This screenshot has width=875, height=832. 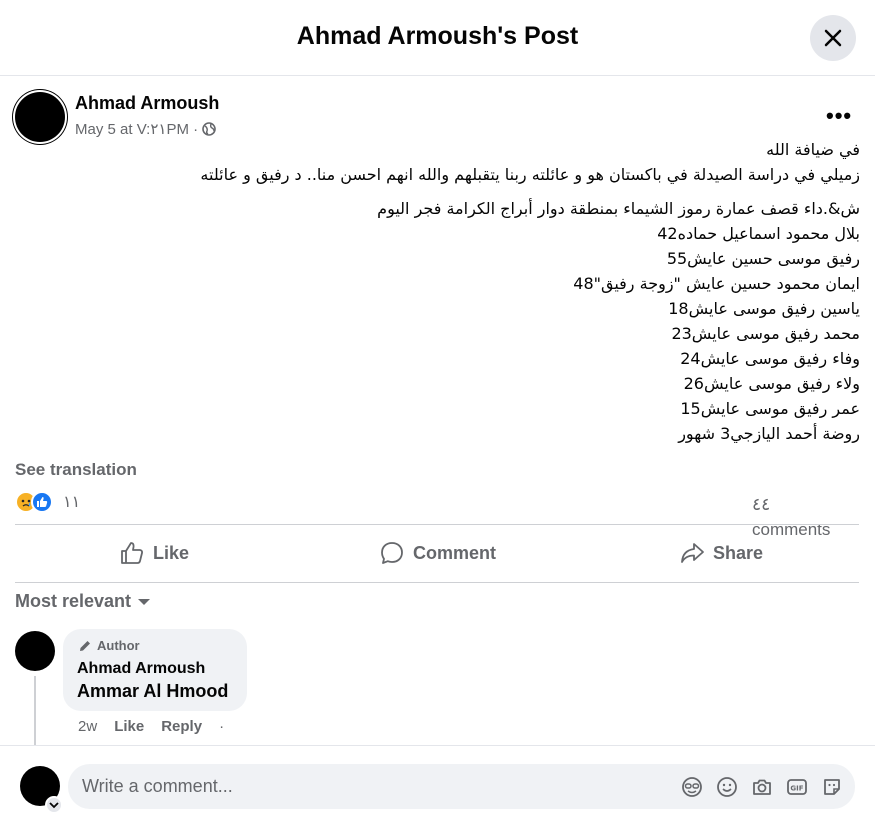 What do you see at coordinates (171, 552) in the screenshot?
I see `like-label: Like` at bounding box center [171, 552].